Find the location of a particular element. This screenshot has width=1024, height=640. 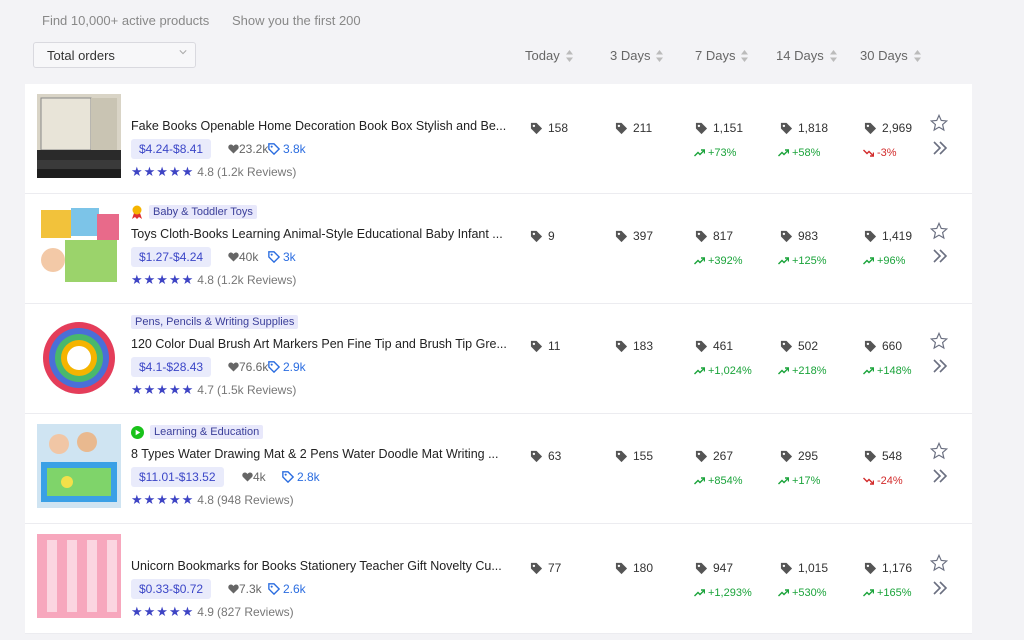

orders-value: 9 is located at coordinates (551, 236).